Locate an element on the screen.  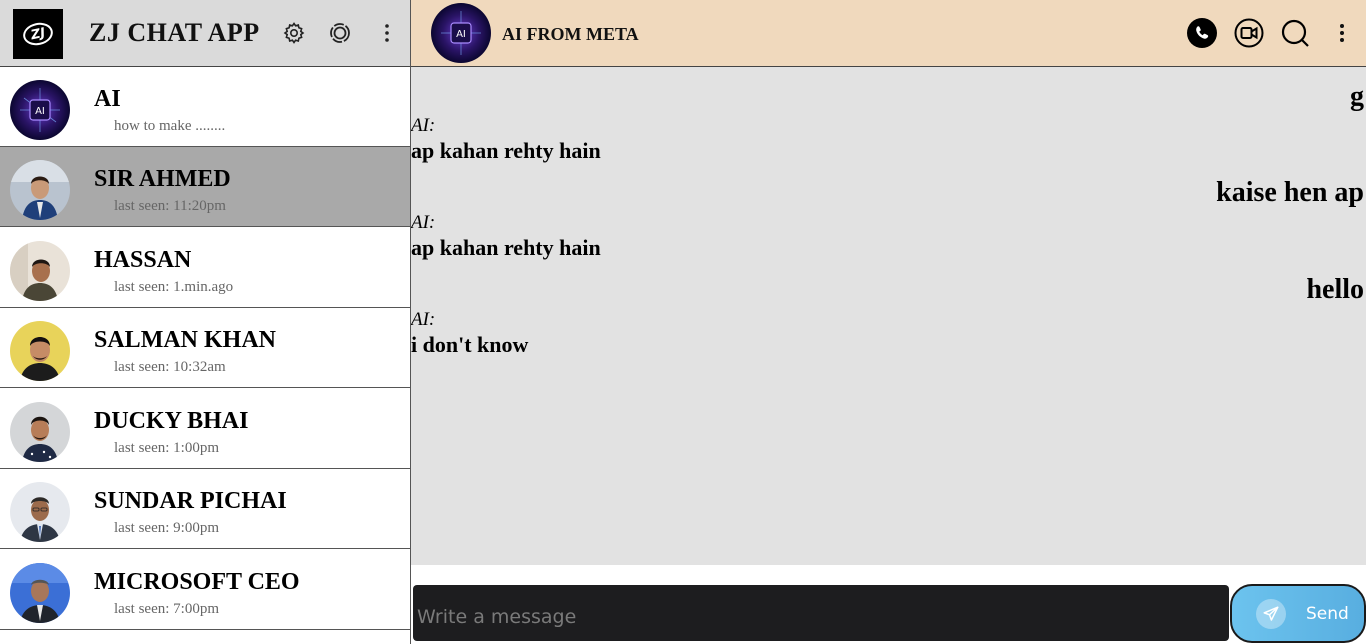
contact-last-seen: last seen: 7:00pm is located at coordinates (166, 609).